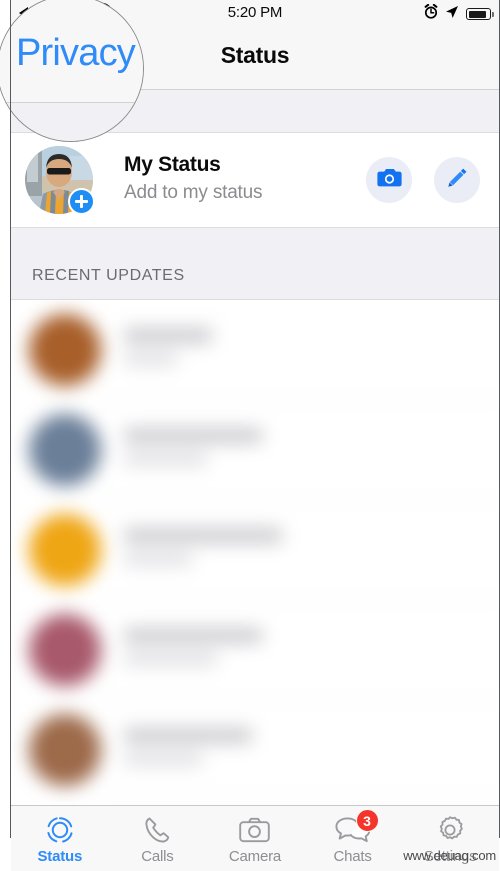 This screenshot has height=871, width=500. I want to click on magnifier-band-region, so click(71, 122).